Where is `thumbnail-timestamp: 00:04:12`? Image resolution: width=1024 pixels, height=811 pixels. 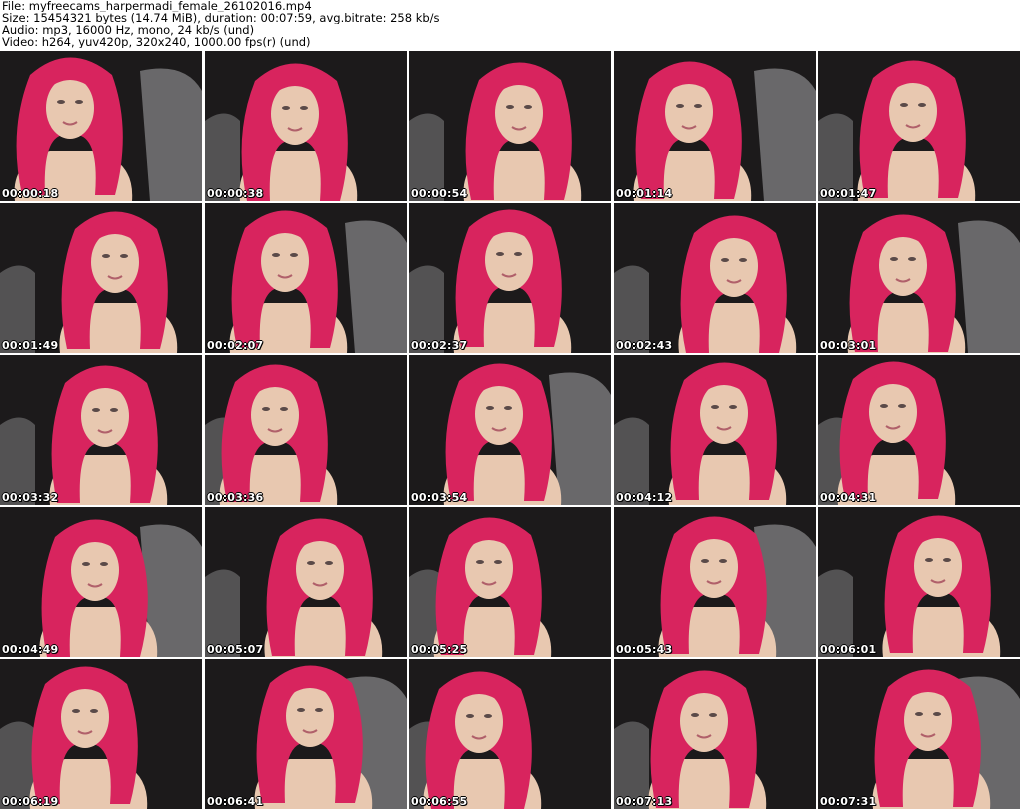 thumbnail-timestamp: 00:04:12 is located at coordinates (644, 497).